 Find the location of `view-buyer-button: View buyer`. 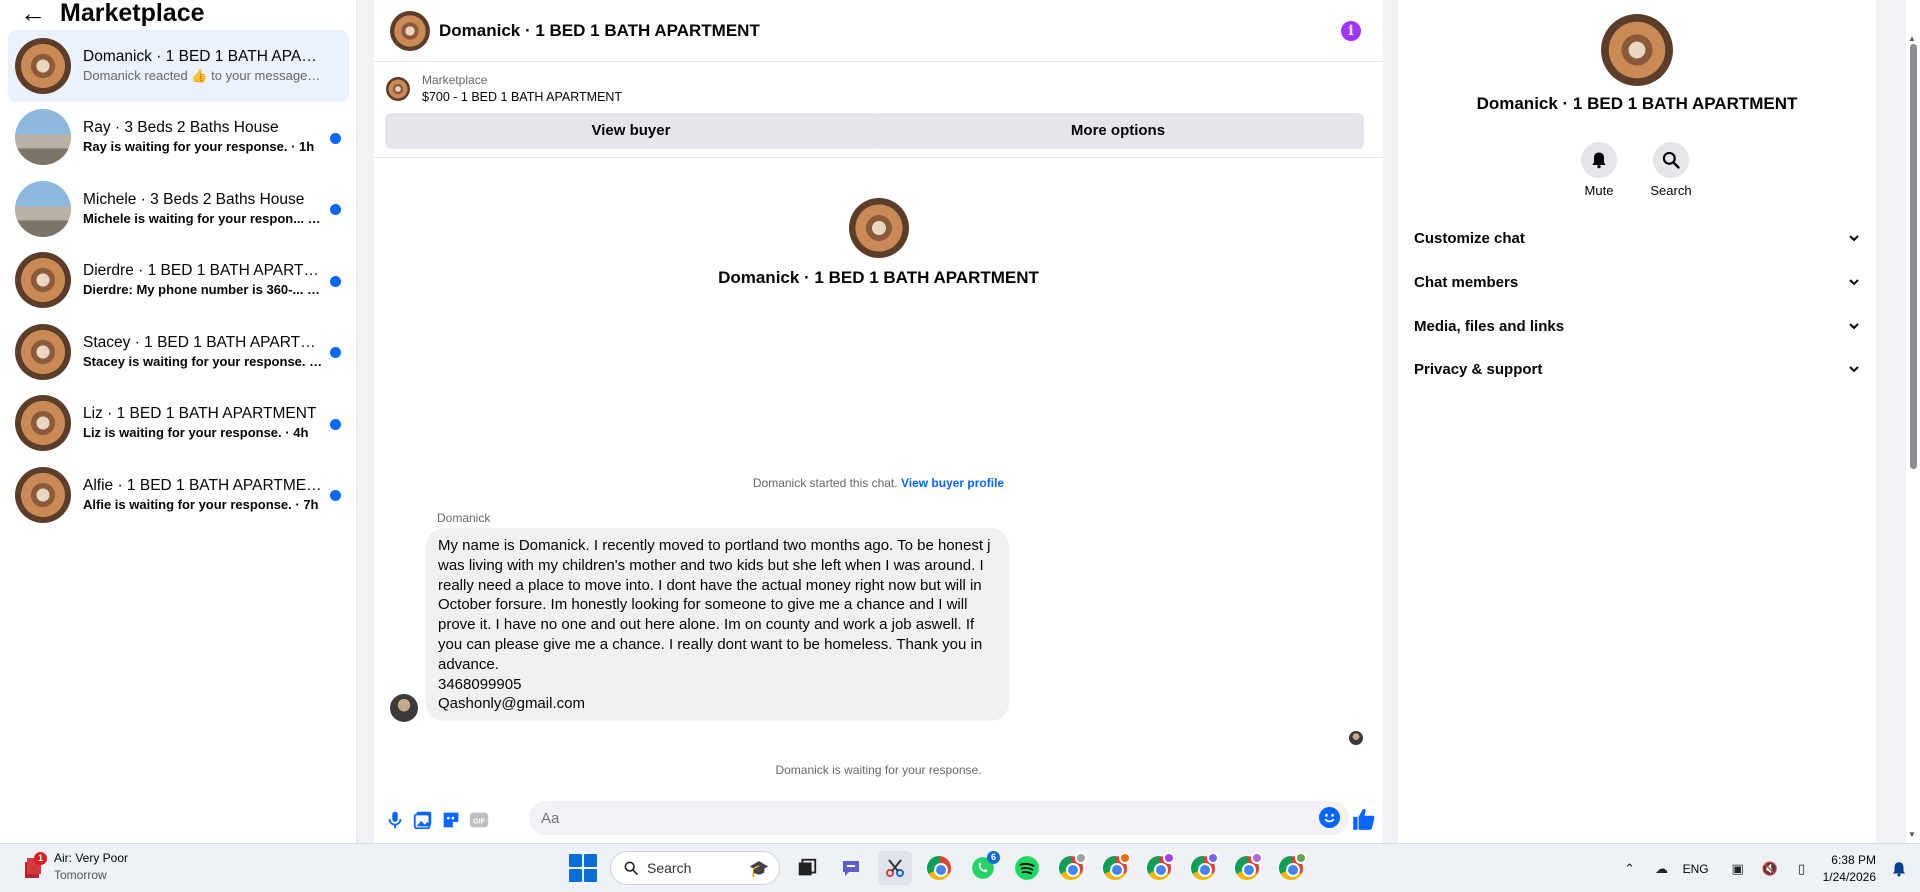

view-buyer-button: View buyer is located at coordinates (631, 131).